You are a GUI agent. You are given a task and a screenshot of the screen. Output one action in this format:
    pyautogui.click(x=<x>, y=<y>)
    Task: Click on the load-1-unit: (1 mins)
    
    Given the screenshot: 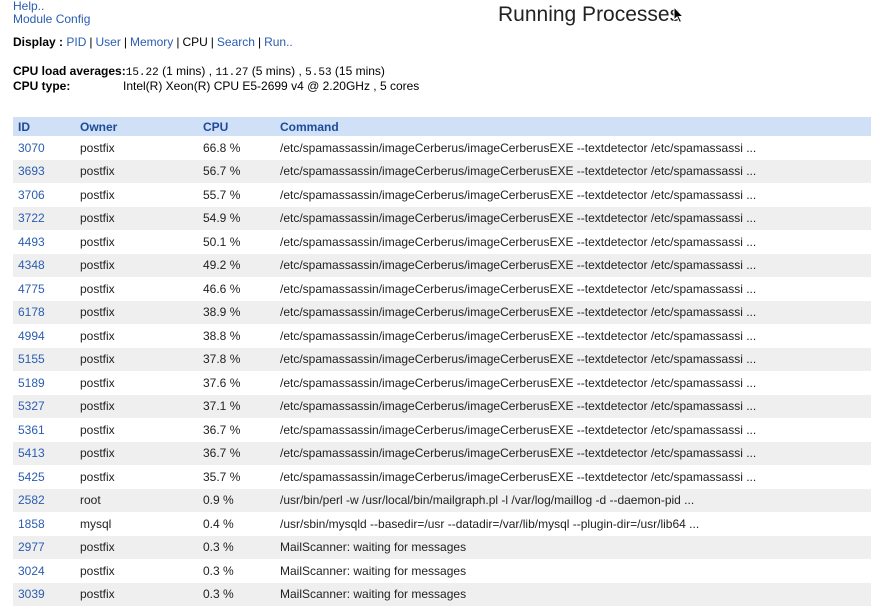 What is the action you would take?
    pyautogui.click(x=184, y=71)
    